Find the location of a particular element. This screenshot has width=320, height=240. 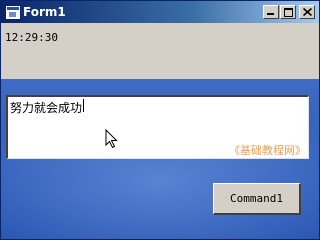

close-icon is located at coordinates (307, 12).